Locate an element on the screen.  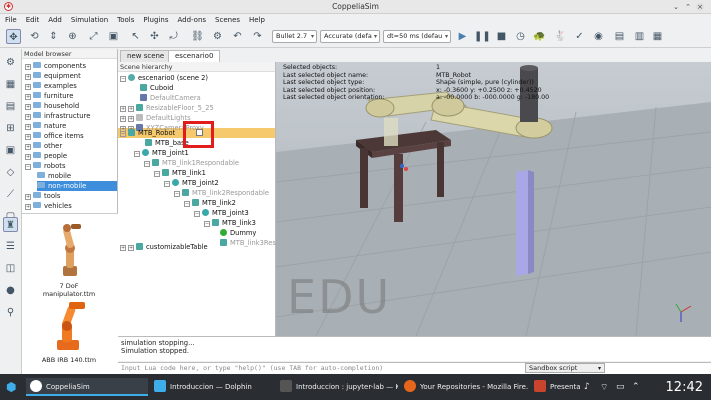
menu-file: File is located at coordinates (10, 20).